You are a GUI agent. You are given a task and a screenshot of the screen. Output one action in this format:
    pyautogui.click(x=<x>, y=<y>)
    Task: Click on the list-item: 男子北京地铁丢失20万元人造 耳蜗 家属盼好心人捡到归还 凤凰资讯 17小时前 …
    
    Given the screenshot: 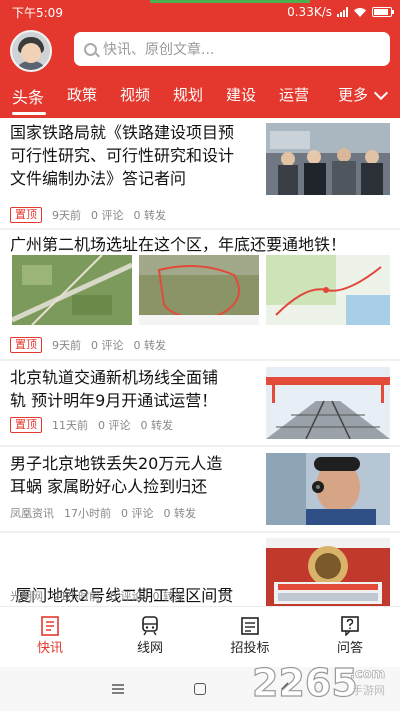 What is the action you would take?
    pyautogui.click(x=200, y=489)
    